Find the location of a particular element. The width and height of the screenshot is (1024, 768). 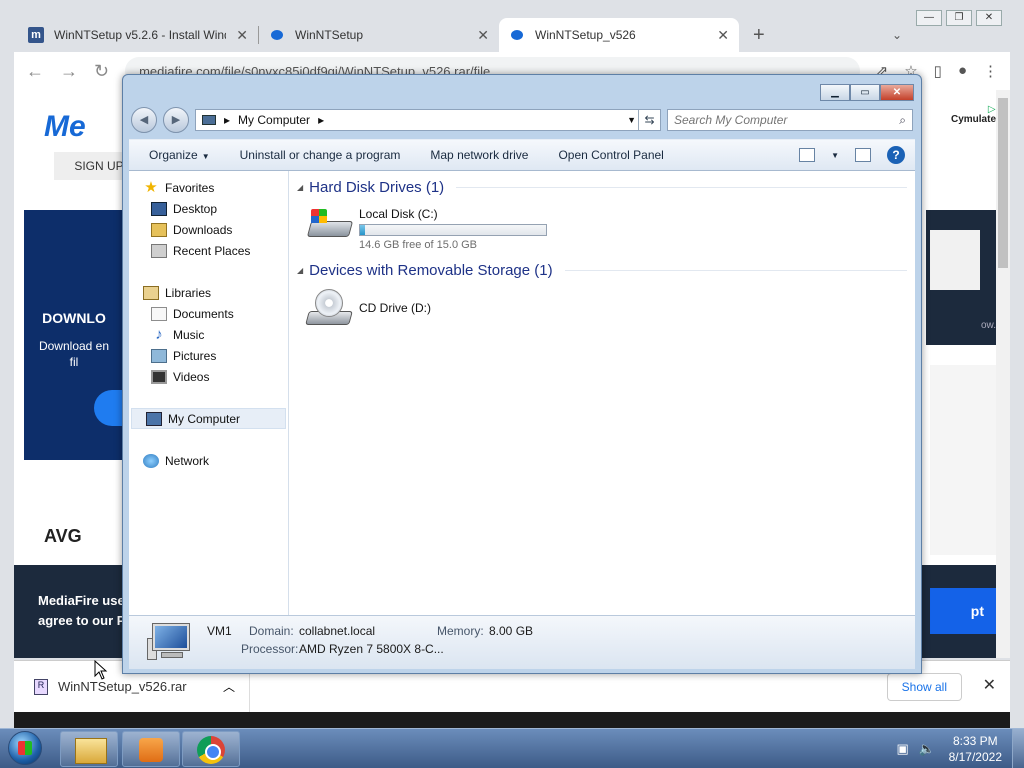

ad-image is located at coordinates (955, 260).